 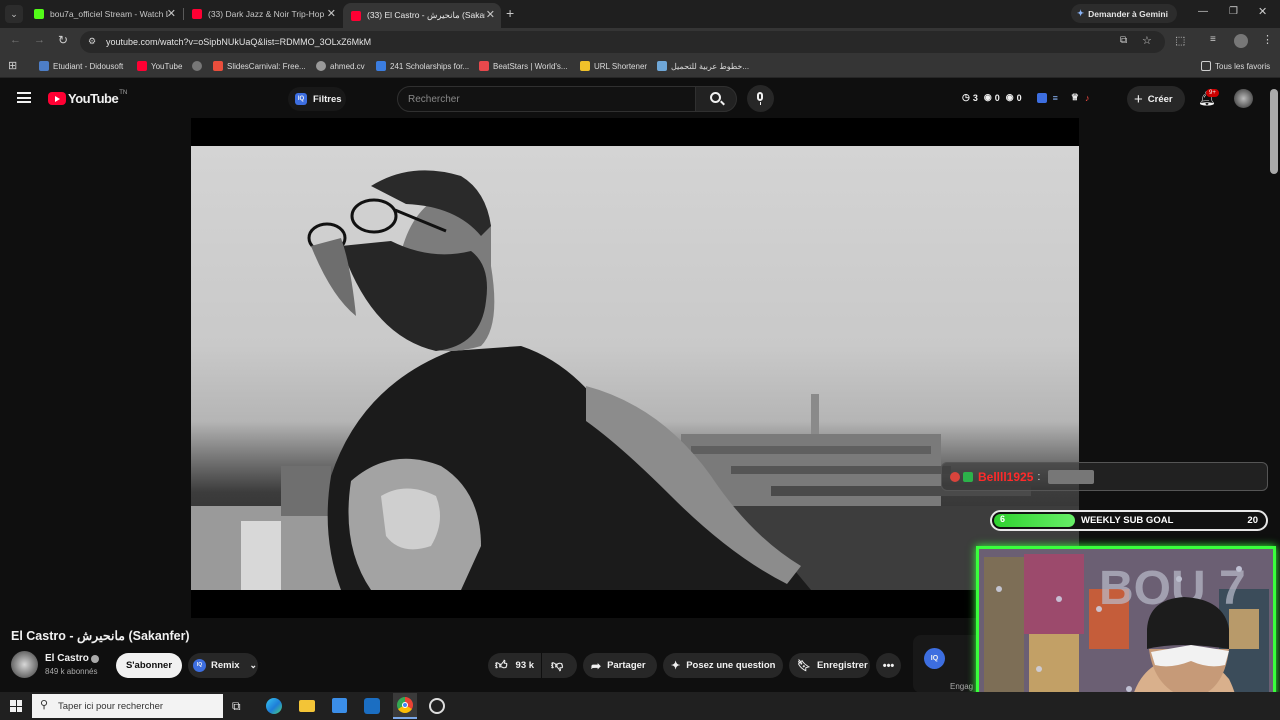 What do you see at coordinates (968, 476) in the screenshot?
I see `chat-badge-icon` at bounding box center [968, 476].